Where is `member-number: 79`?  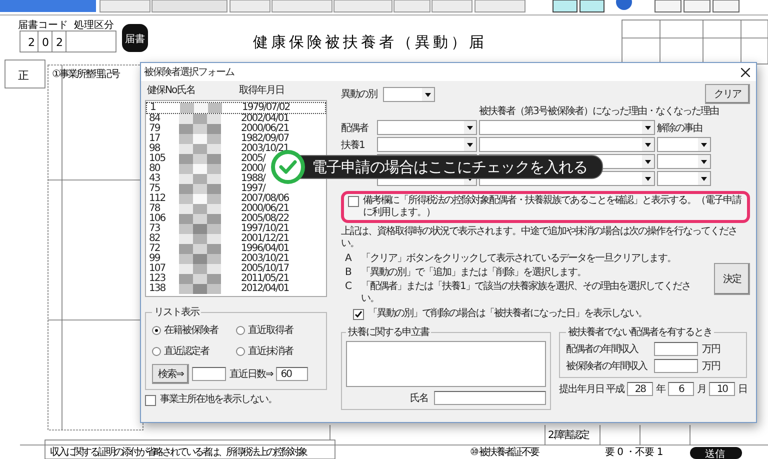
member-number: 79 is located at coordinates (155, 129).